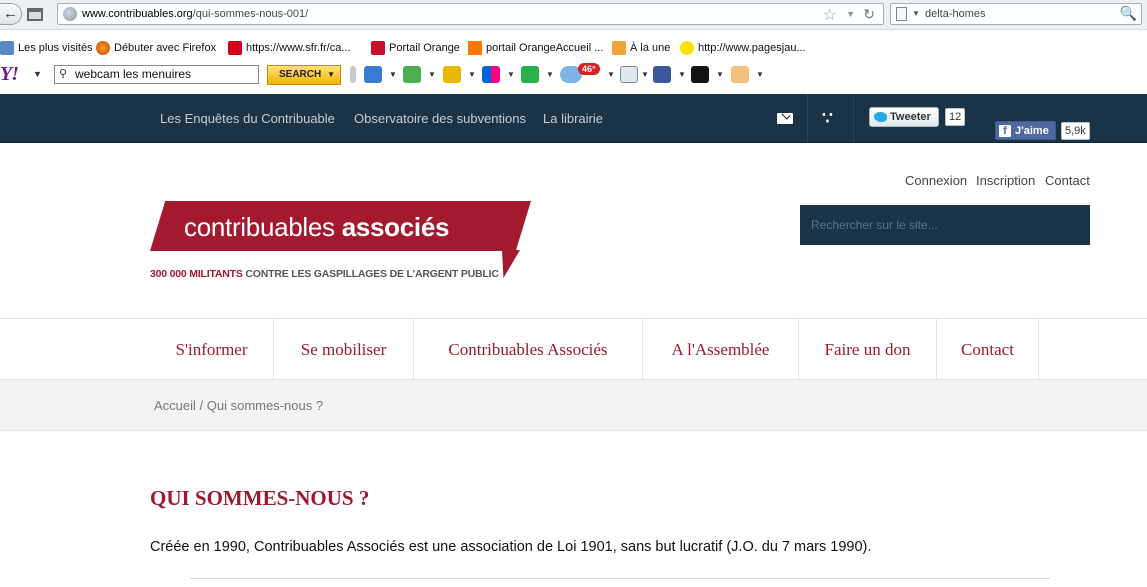 The width and height of the screenshot is (1147, 587). What do you see at coordinates (827, 118) in the screenshot?
I see `rss-icon: ∵` at bounding box center [827, 118].